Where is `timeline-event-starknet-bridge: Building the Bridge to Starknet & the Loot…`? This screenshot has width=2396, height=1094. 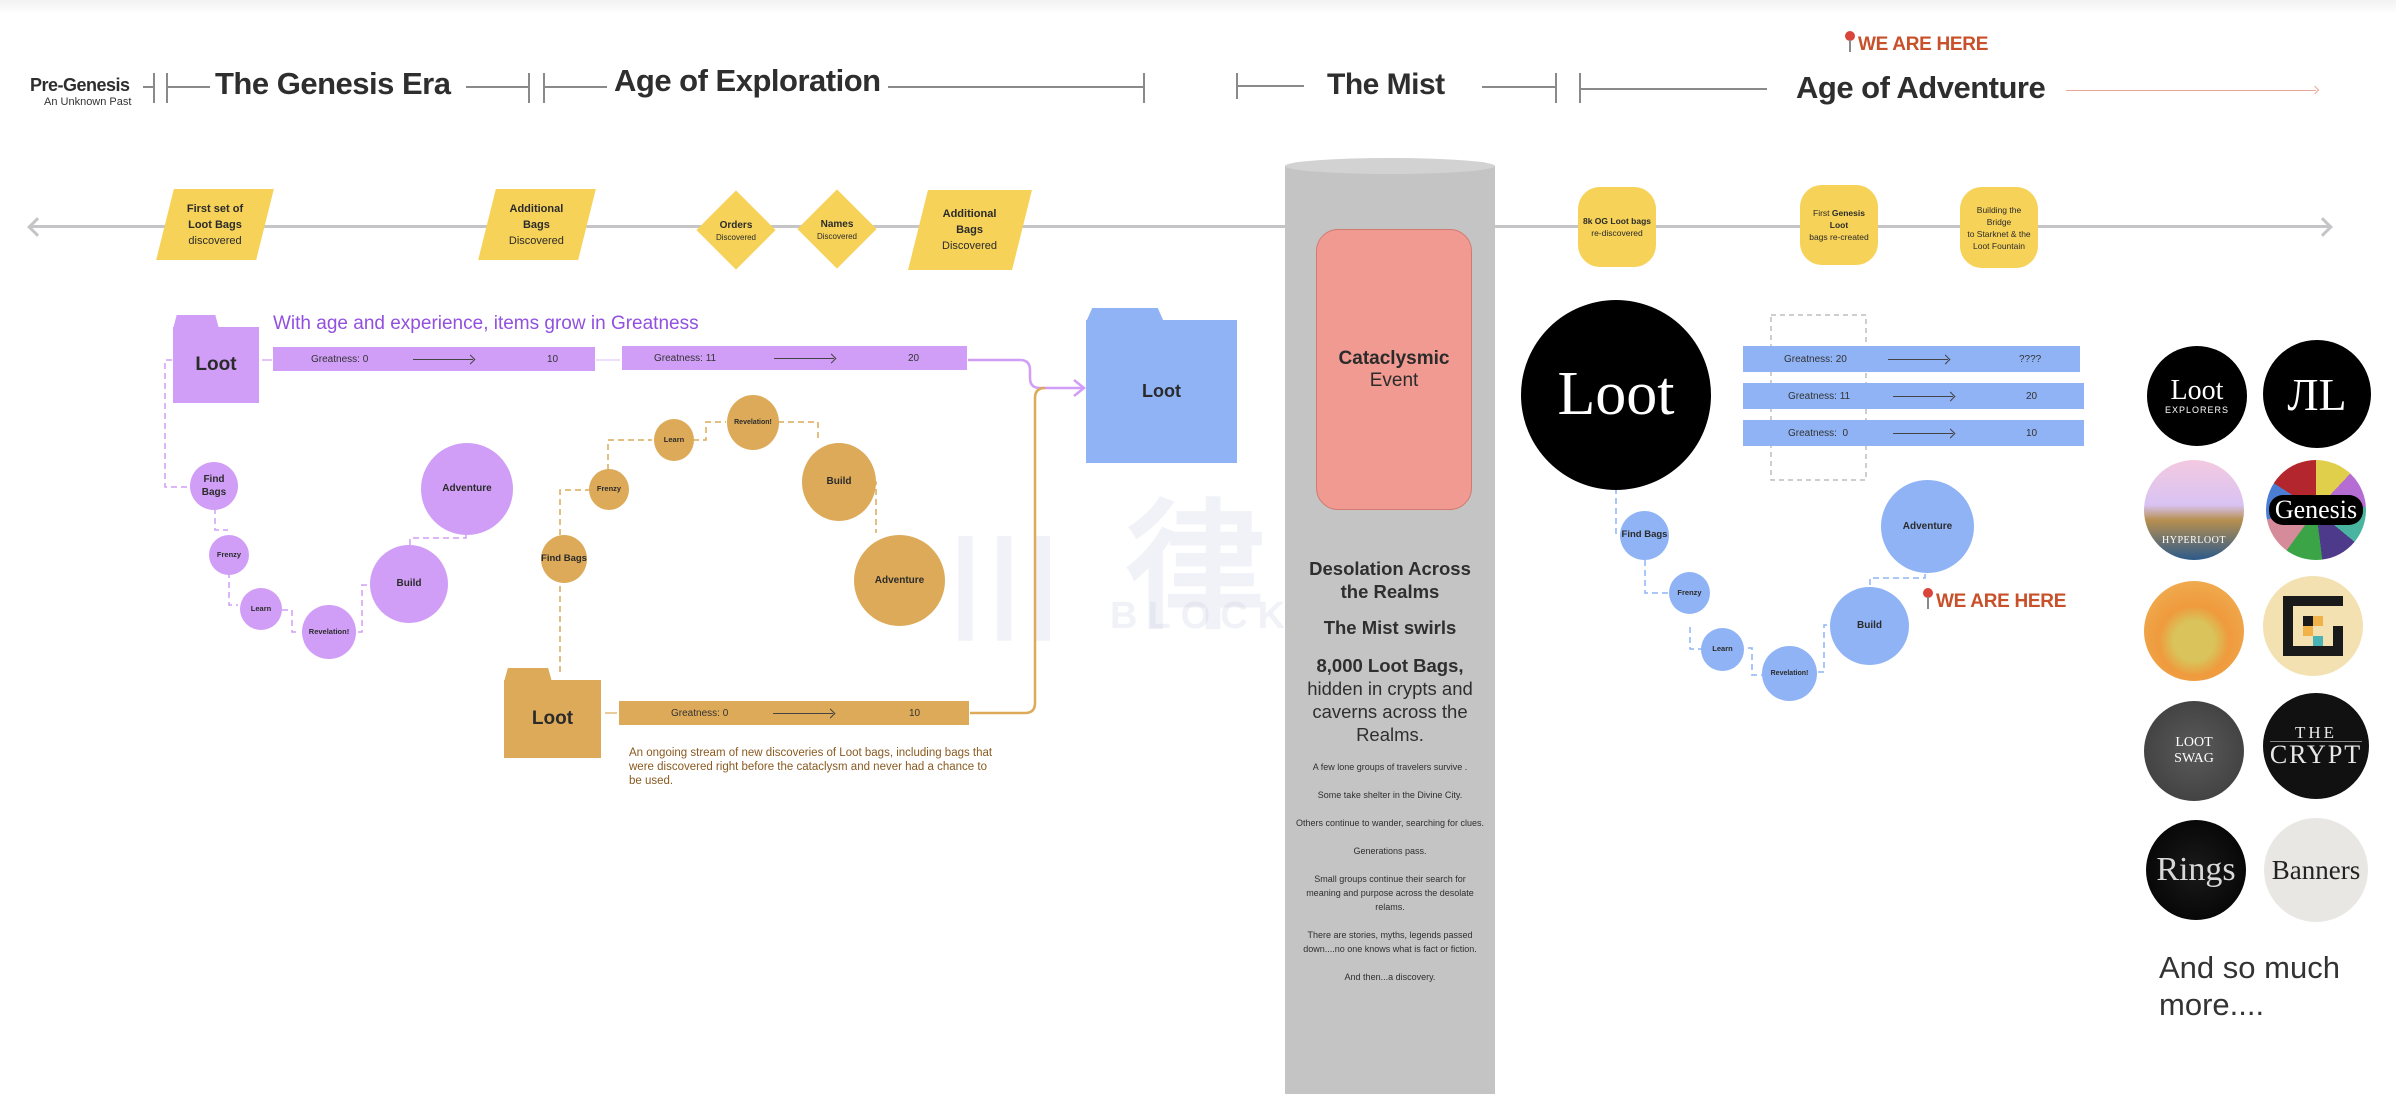
timeline-event-starknet-bridge: Building the Bridge to Starknet & the Loot… is located at coordinates (1999, 227).